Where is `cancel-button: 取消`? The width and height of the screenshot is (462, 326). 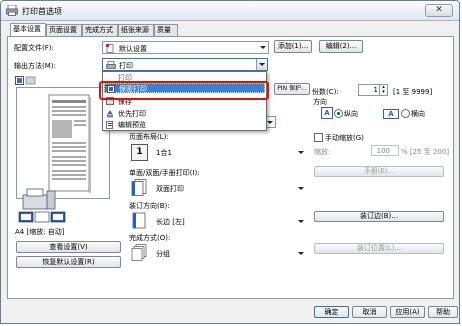
cancel-button: 取消 is located at coordinates (369, 312).